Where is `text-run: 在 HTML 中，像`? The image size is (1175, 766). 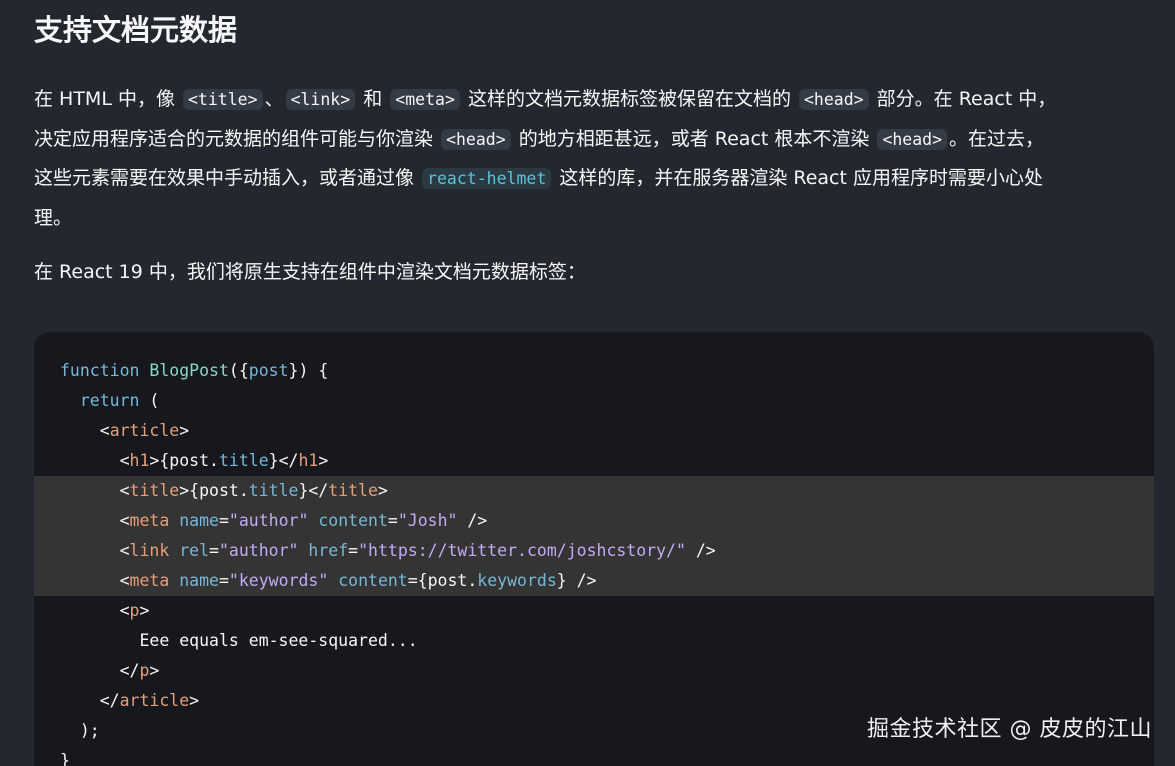 text-run: 在 HTML 中，像 is located at coordinates (104, 99).